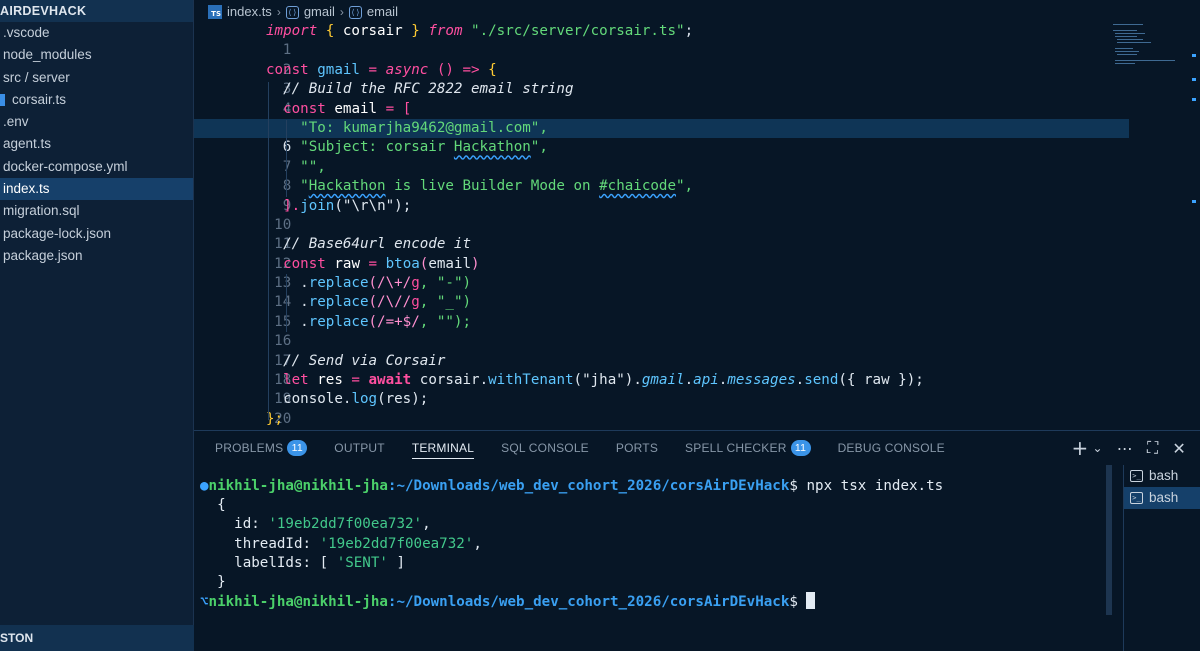 The image size is (1200, 651). Describe the element at coordinates (661, 331) in the screenshot. I see `code-line: 16 .replace(/=+$/, "");` at that location.